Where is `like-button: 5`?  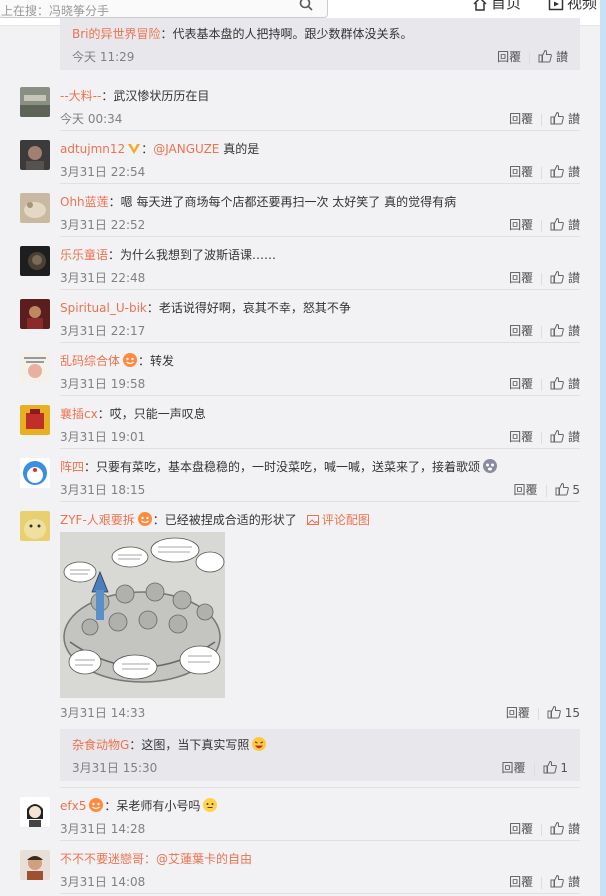
like-button: 5 is located at coordinates (567, 489).